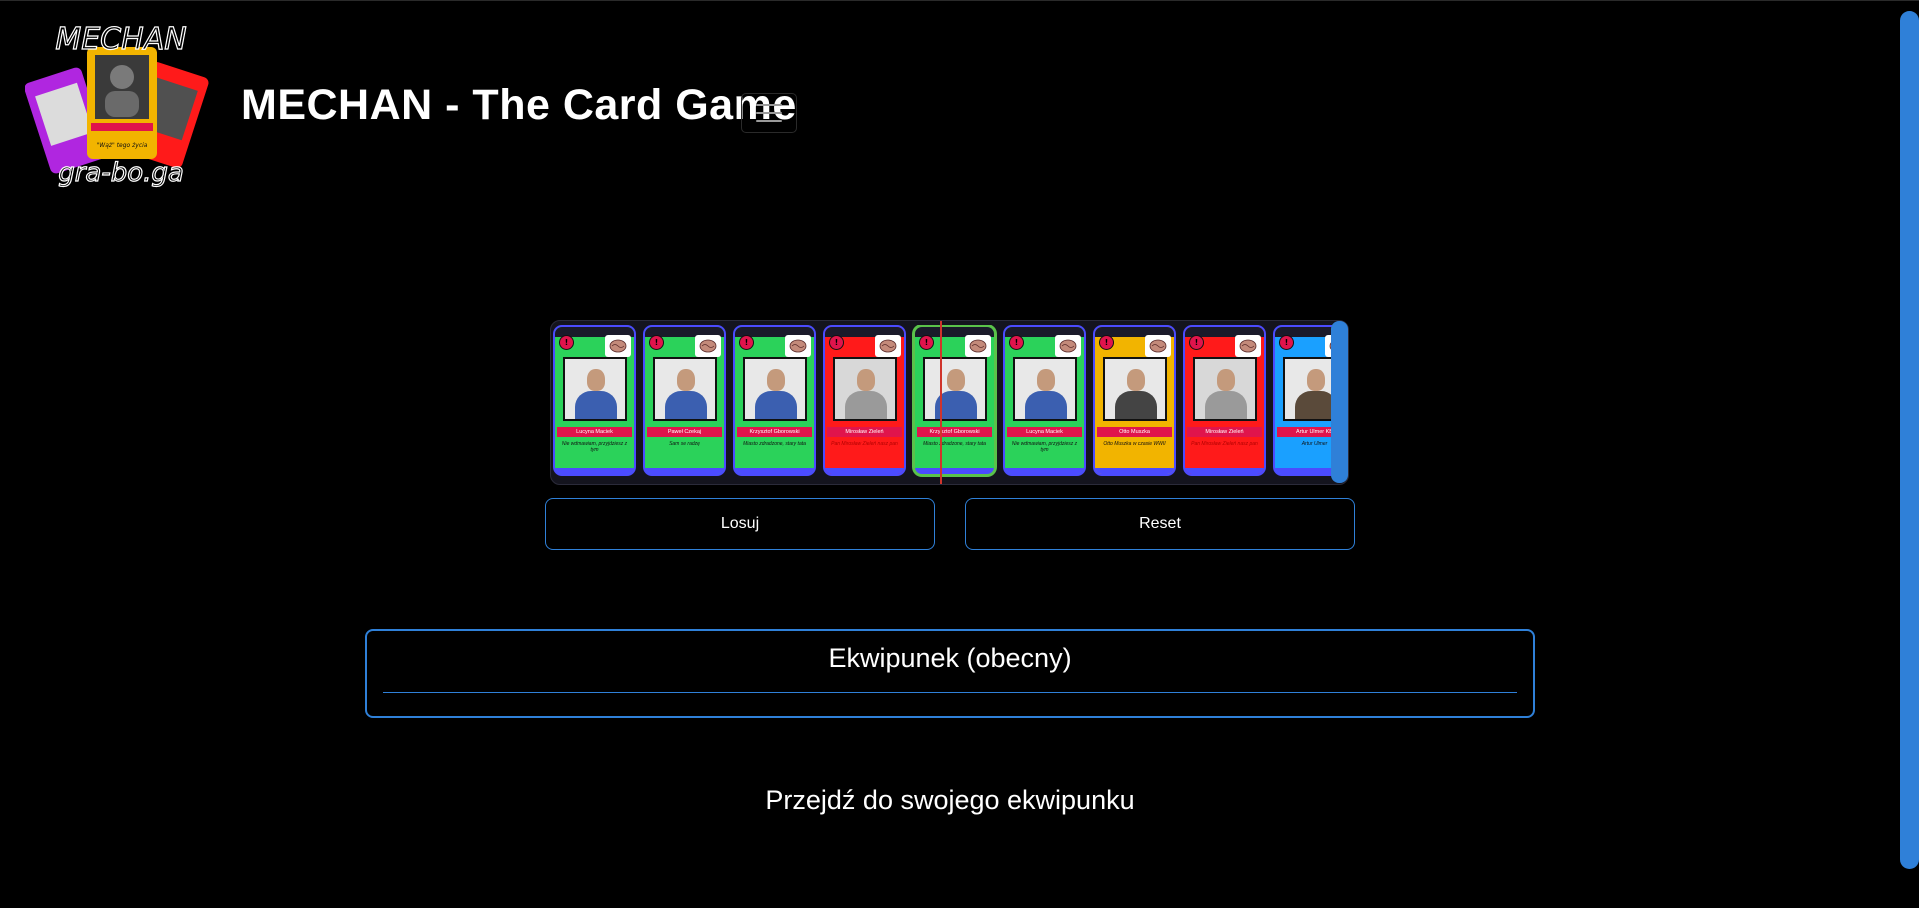 The image size is (1919, 908). I want to click on card-name: Artur Ulmer KB, so click(1305, 432).